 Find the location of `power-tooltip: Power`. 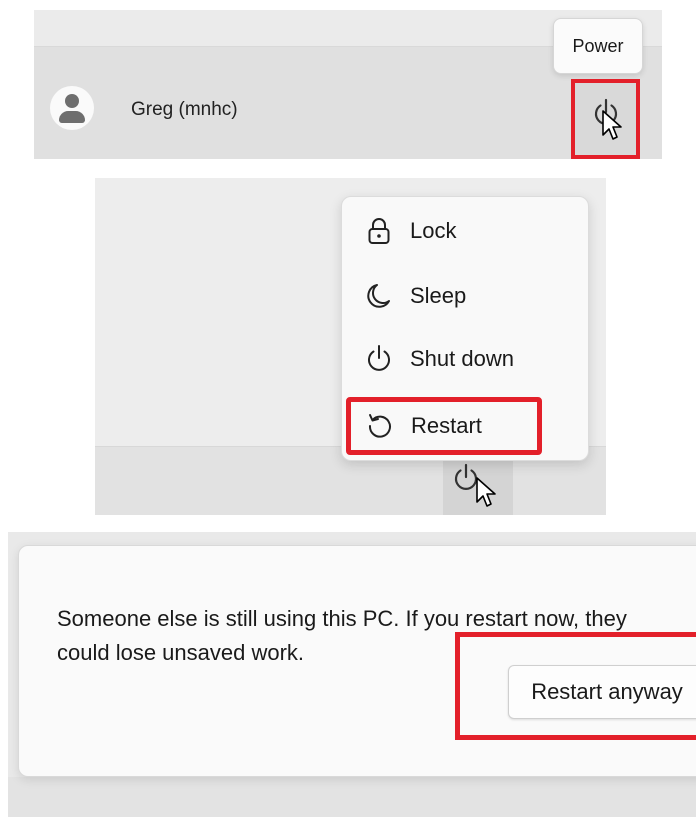

power-tooltip: Power is located at coordinates (598, 46).